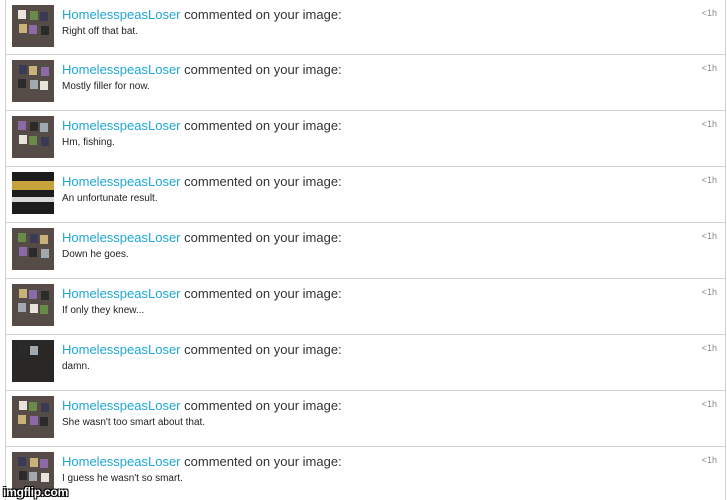 The height and width of the screenshot is (500, 727). I want to click on comment-text: She wasn't too smart about that., so click(134, 422).